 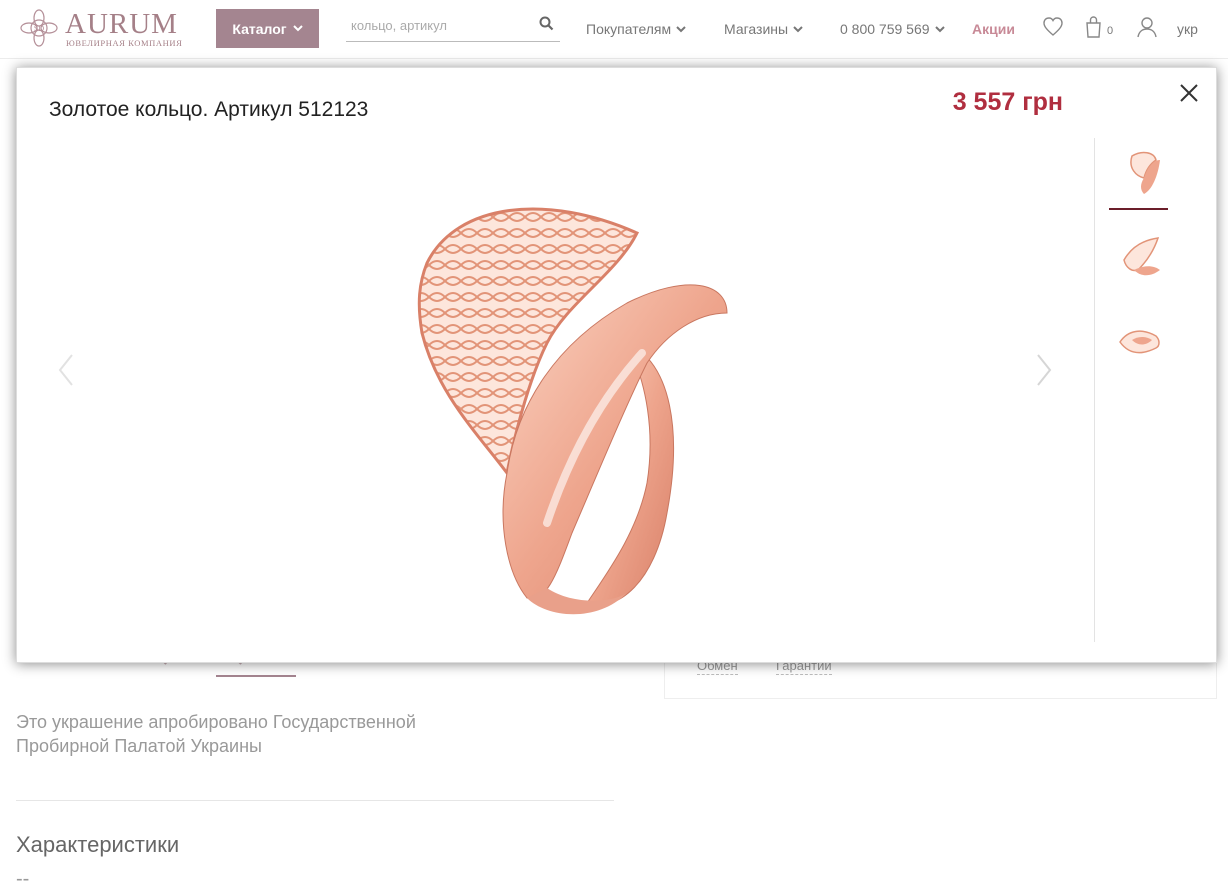 I want to click on product-price: 3 557 грн, so click(x=1007, y=102).